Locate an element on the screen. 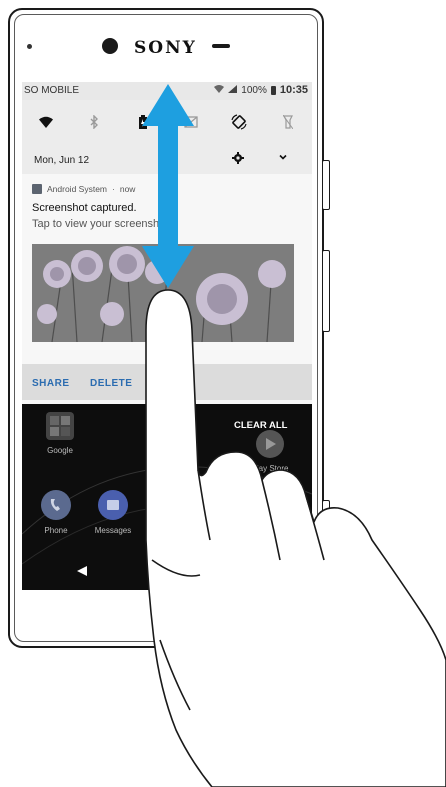 The height and width of the screenshot is (787, 446). app-label-phone: Phone is located at coordinates (56, 530).